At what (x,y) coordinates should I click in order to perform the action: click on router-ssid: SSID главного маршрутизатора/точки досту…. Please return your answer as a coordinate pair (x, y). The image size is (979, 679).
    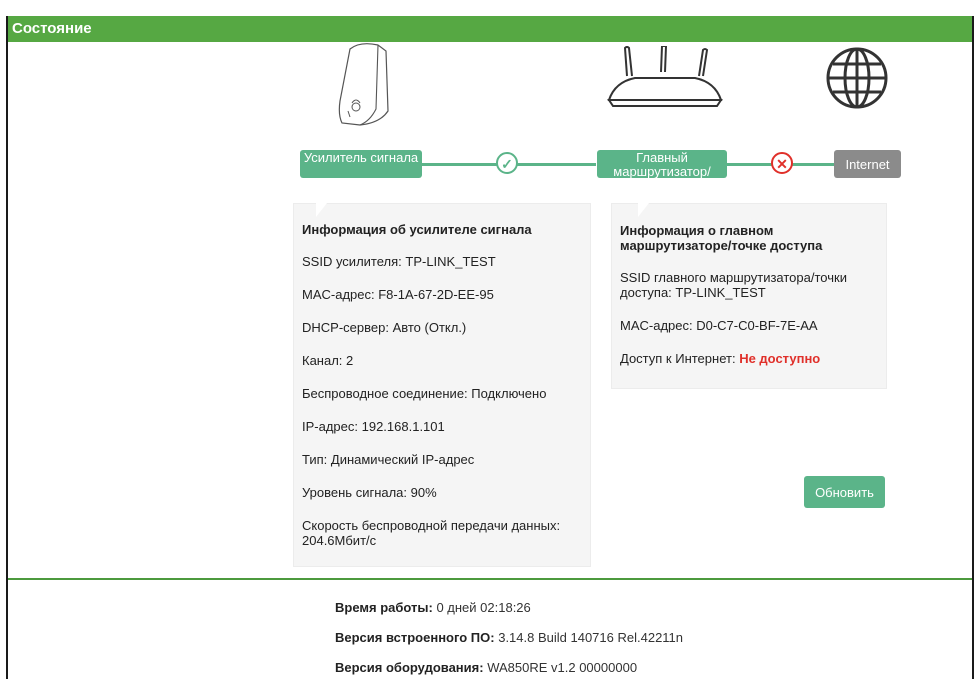
    Looking at the image, I should click on (733, 285).